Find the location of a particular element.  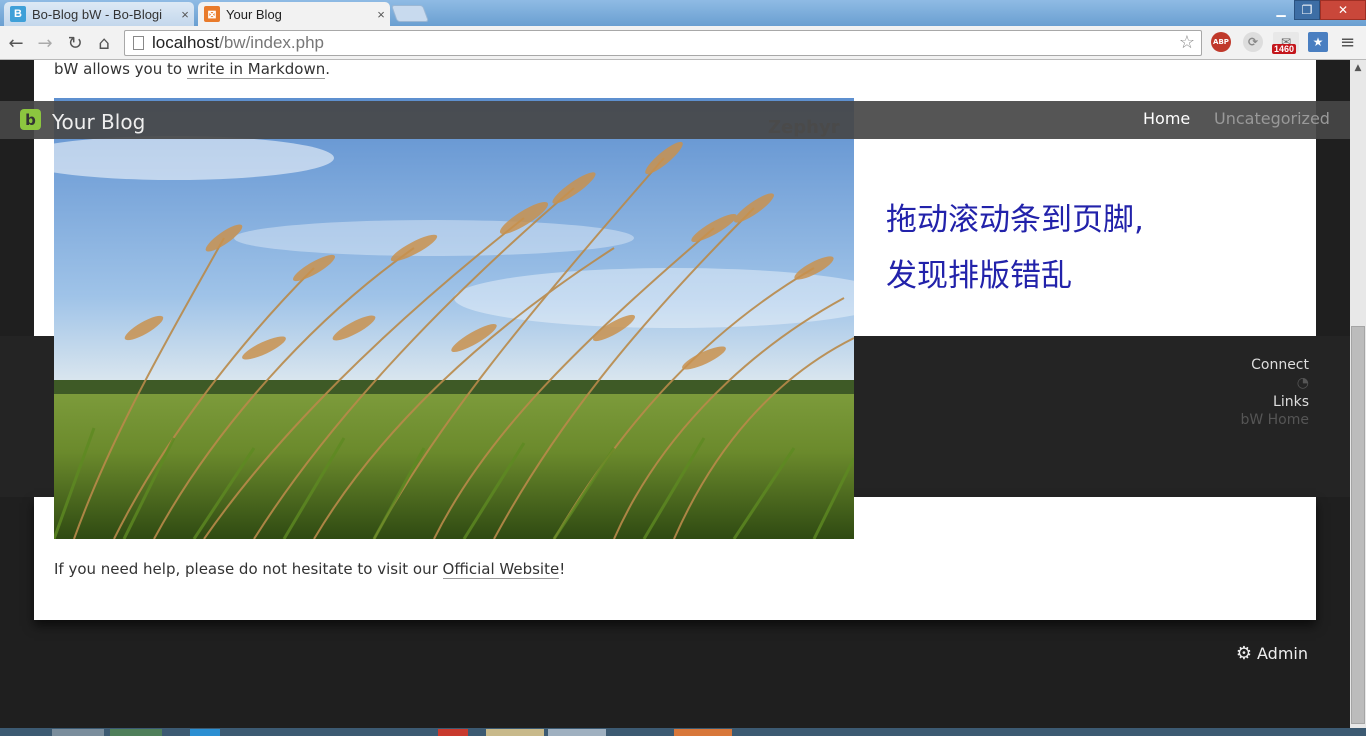

tab-title: Bo-Blog bW - Bo-Blogi is located at coordinates (97, 14).